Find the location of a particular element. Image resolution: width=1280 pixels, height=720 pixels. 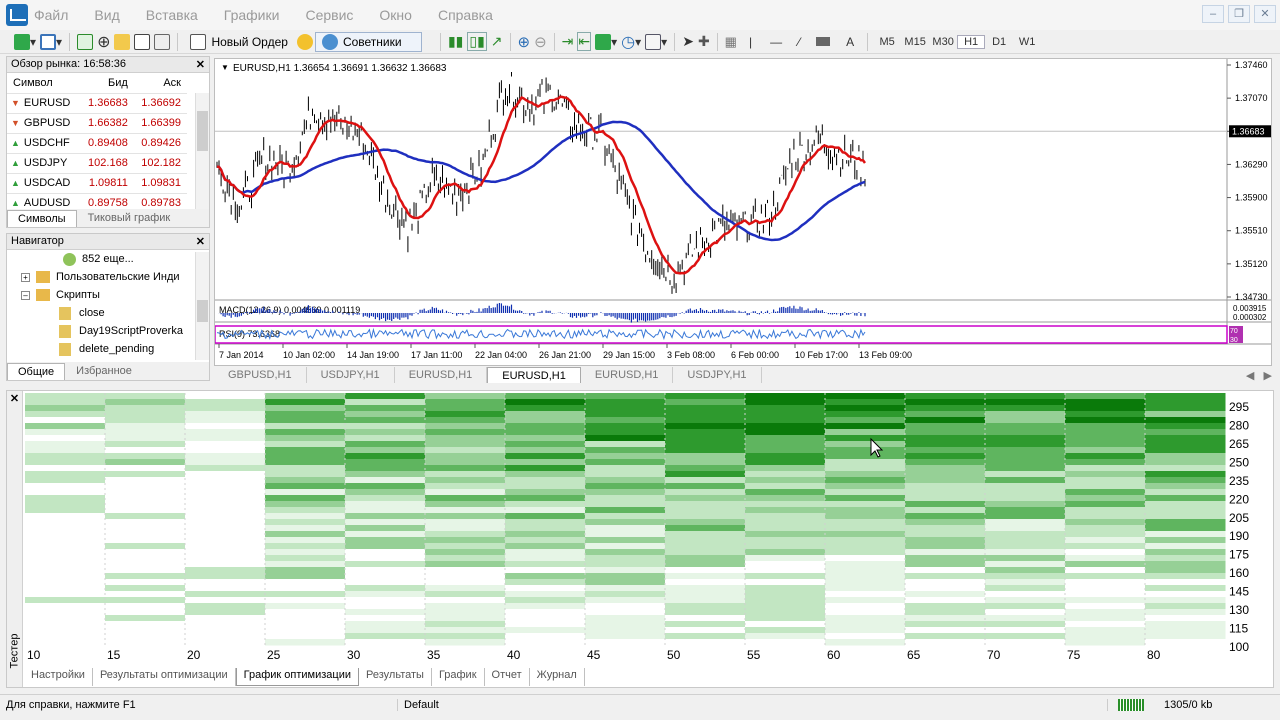

new-chart-button: ▾ is located at coordinates (25, 42).